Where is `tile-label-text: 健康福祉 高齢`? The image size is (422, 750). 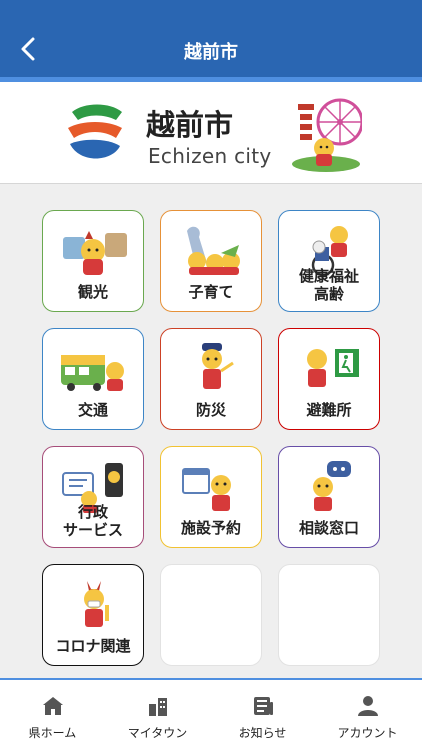 tile-label-text: 健康福祉 高齢 is located at coordinates (328, 285).